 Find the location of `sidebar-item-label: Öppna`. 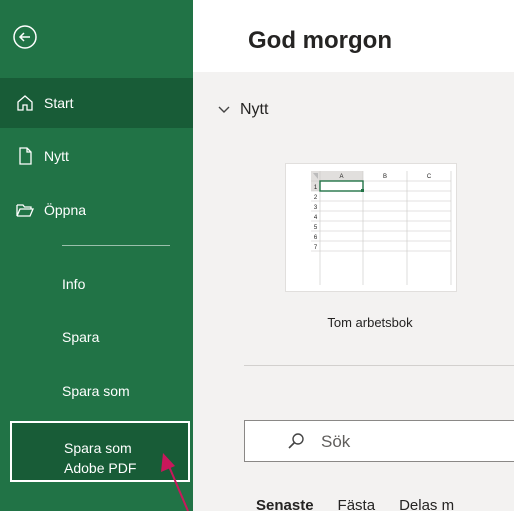

sidebar-item-label: Öppna is located at coordinates (65, 210).